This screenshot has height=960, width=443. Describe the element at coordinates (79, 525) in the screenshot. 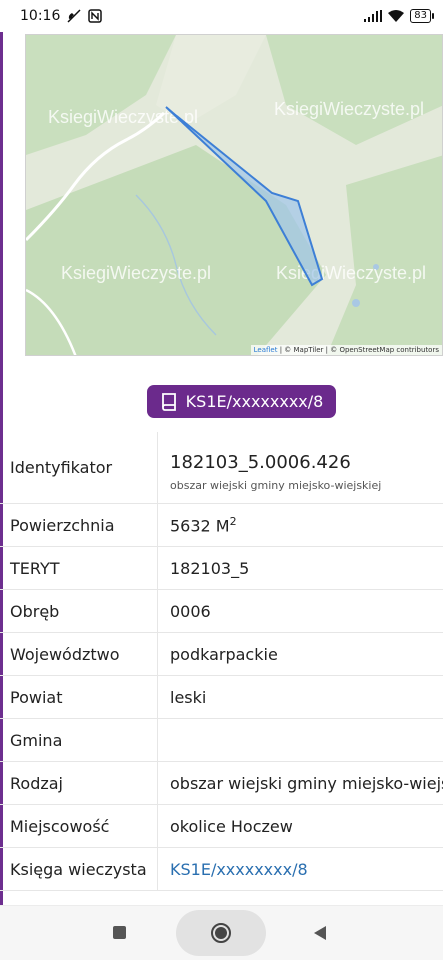

I see `row-label: Powierzchnia` at that location.